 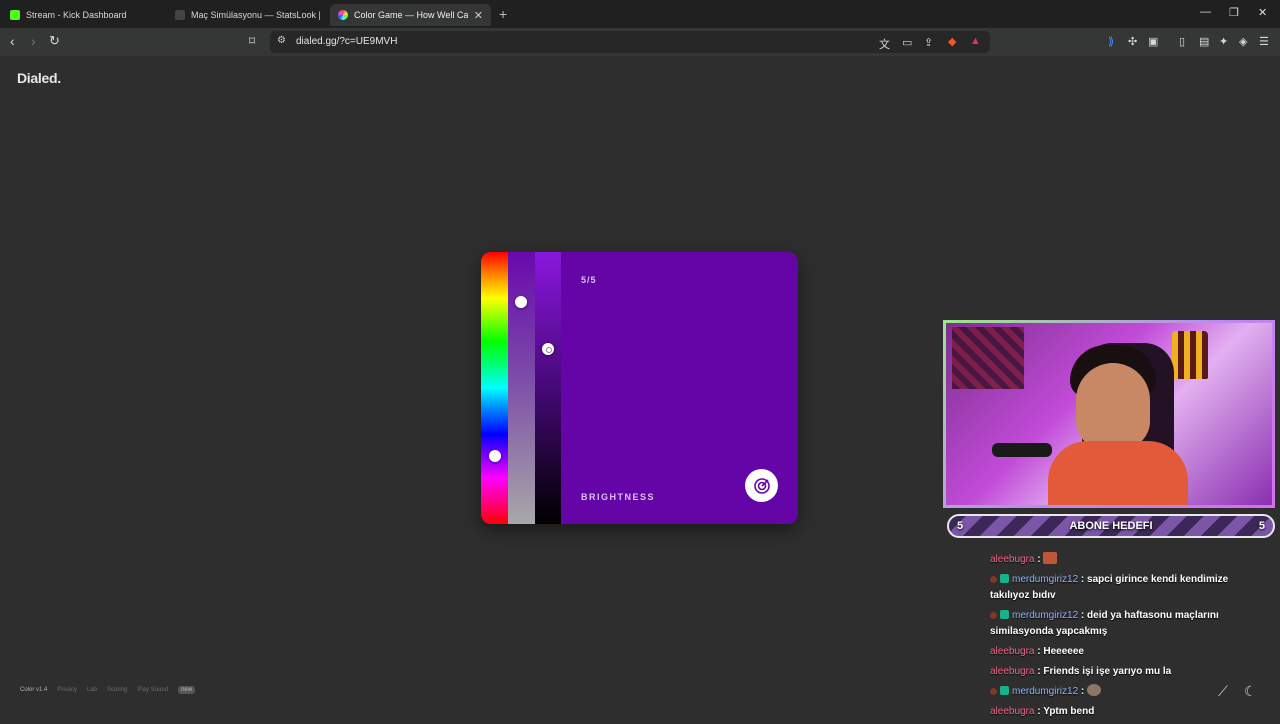 What do you see at coordinates (928, 42) in the screenshot?
I see `share-icon: ⇪` at bounding box center [928, 42].